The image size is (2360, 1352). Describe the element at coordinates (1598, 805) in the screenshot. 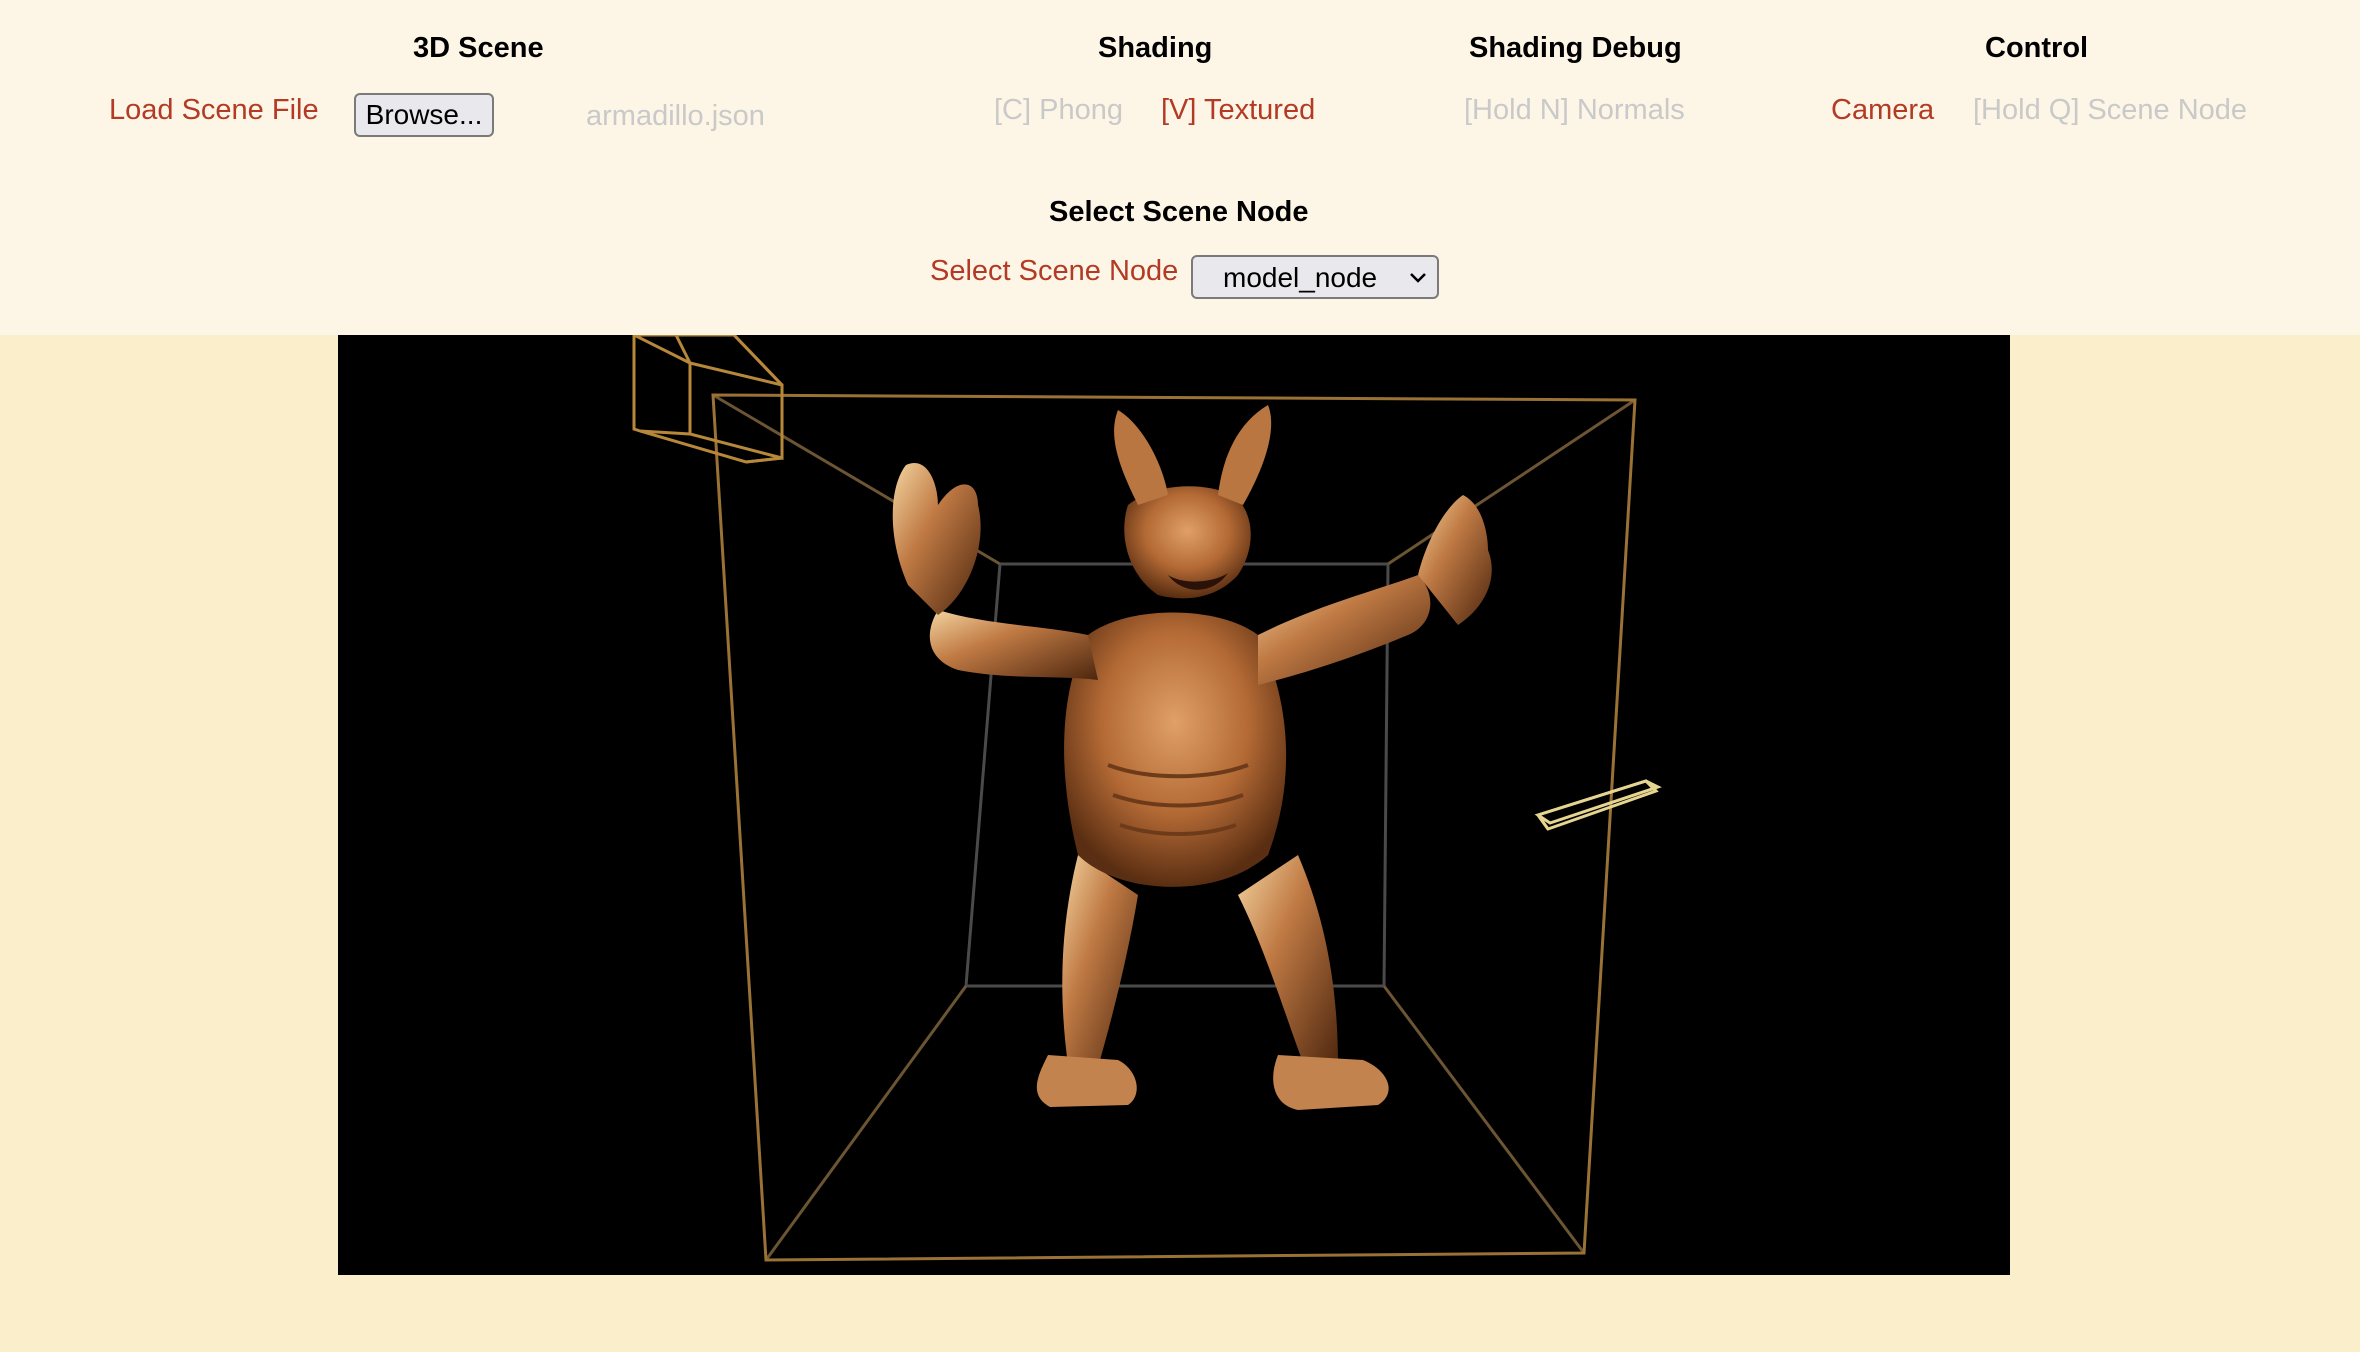

I see `light-gizmo-icon` at that location.